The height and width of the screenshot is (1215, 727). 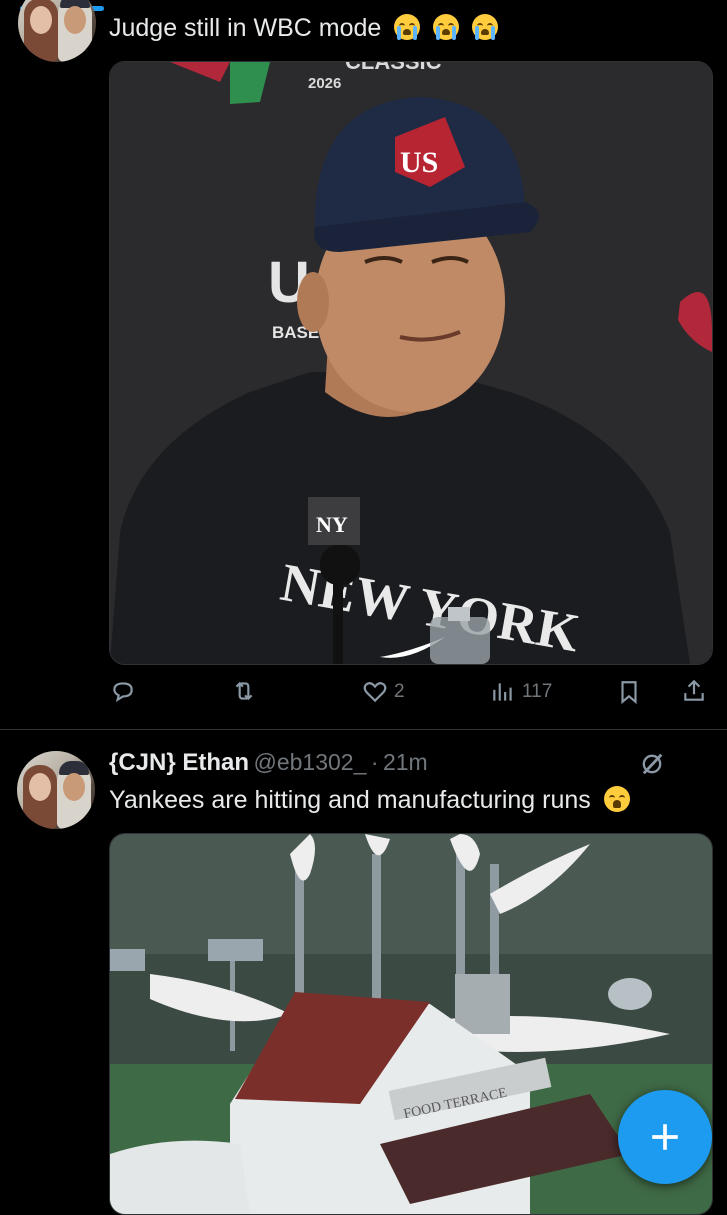 What do you see at coordinates (363, 729) in the screenshot?
I see `divider` at bounding box center [363, 729].